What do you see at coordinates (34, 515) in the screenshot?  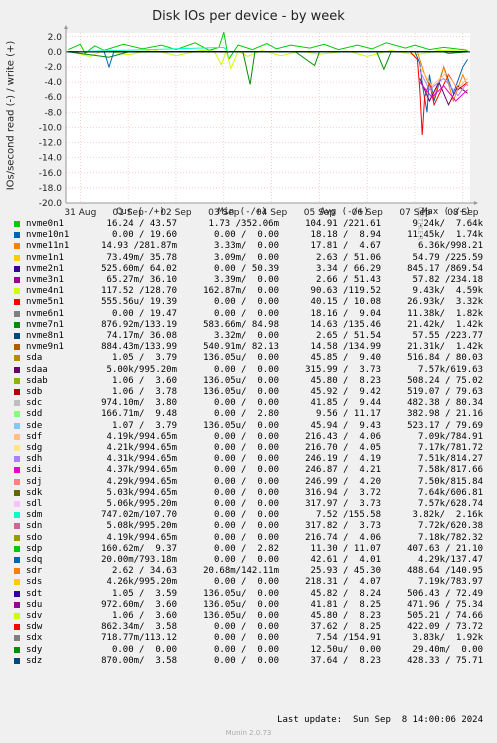 I see `device-name: sdm` at bounding box center [34, 515].